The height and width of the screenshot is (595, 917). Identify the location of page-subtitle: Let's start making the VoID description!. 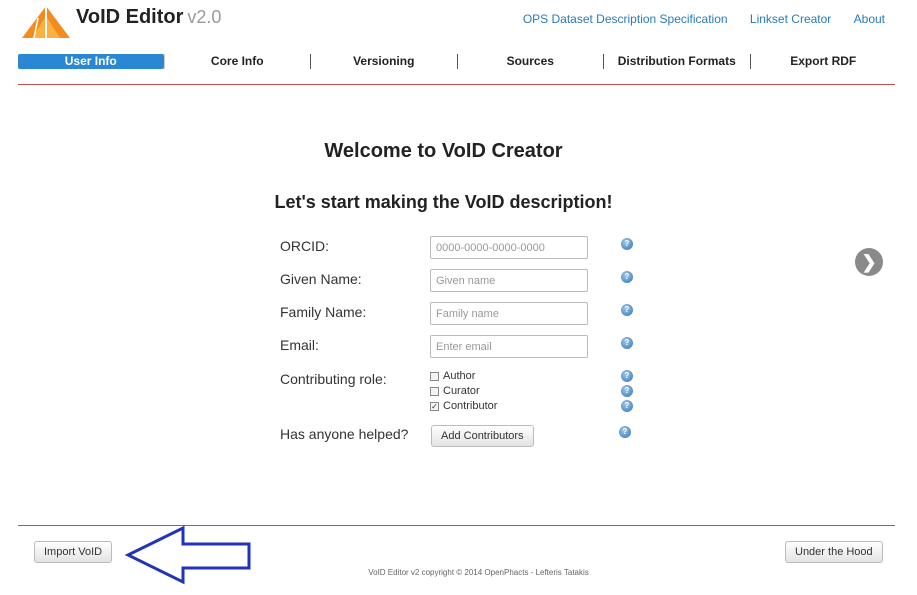
(443, 202).